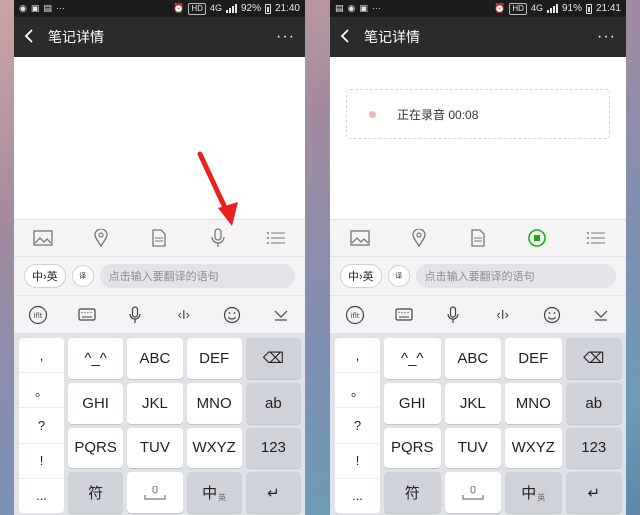  What do you see at coordinates (537, 238) in the screenshot?
I see `stop-recording-icon` at bounding box center [537, 238].